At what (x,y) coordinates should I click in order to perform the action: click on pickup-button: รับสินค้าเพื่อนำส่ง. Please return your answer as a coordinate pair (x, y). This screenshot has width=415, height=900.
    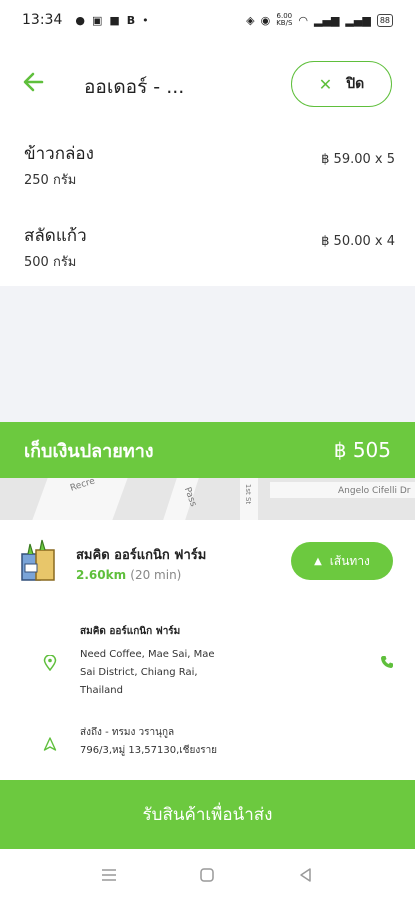
    Looking at the image, I should click on (207, 814).